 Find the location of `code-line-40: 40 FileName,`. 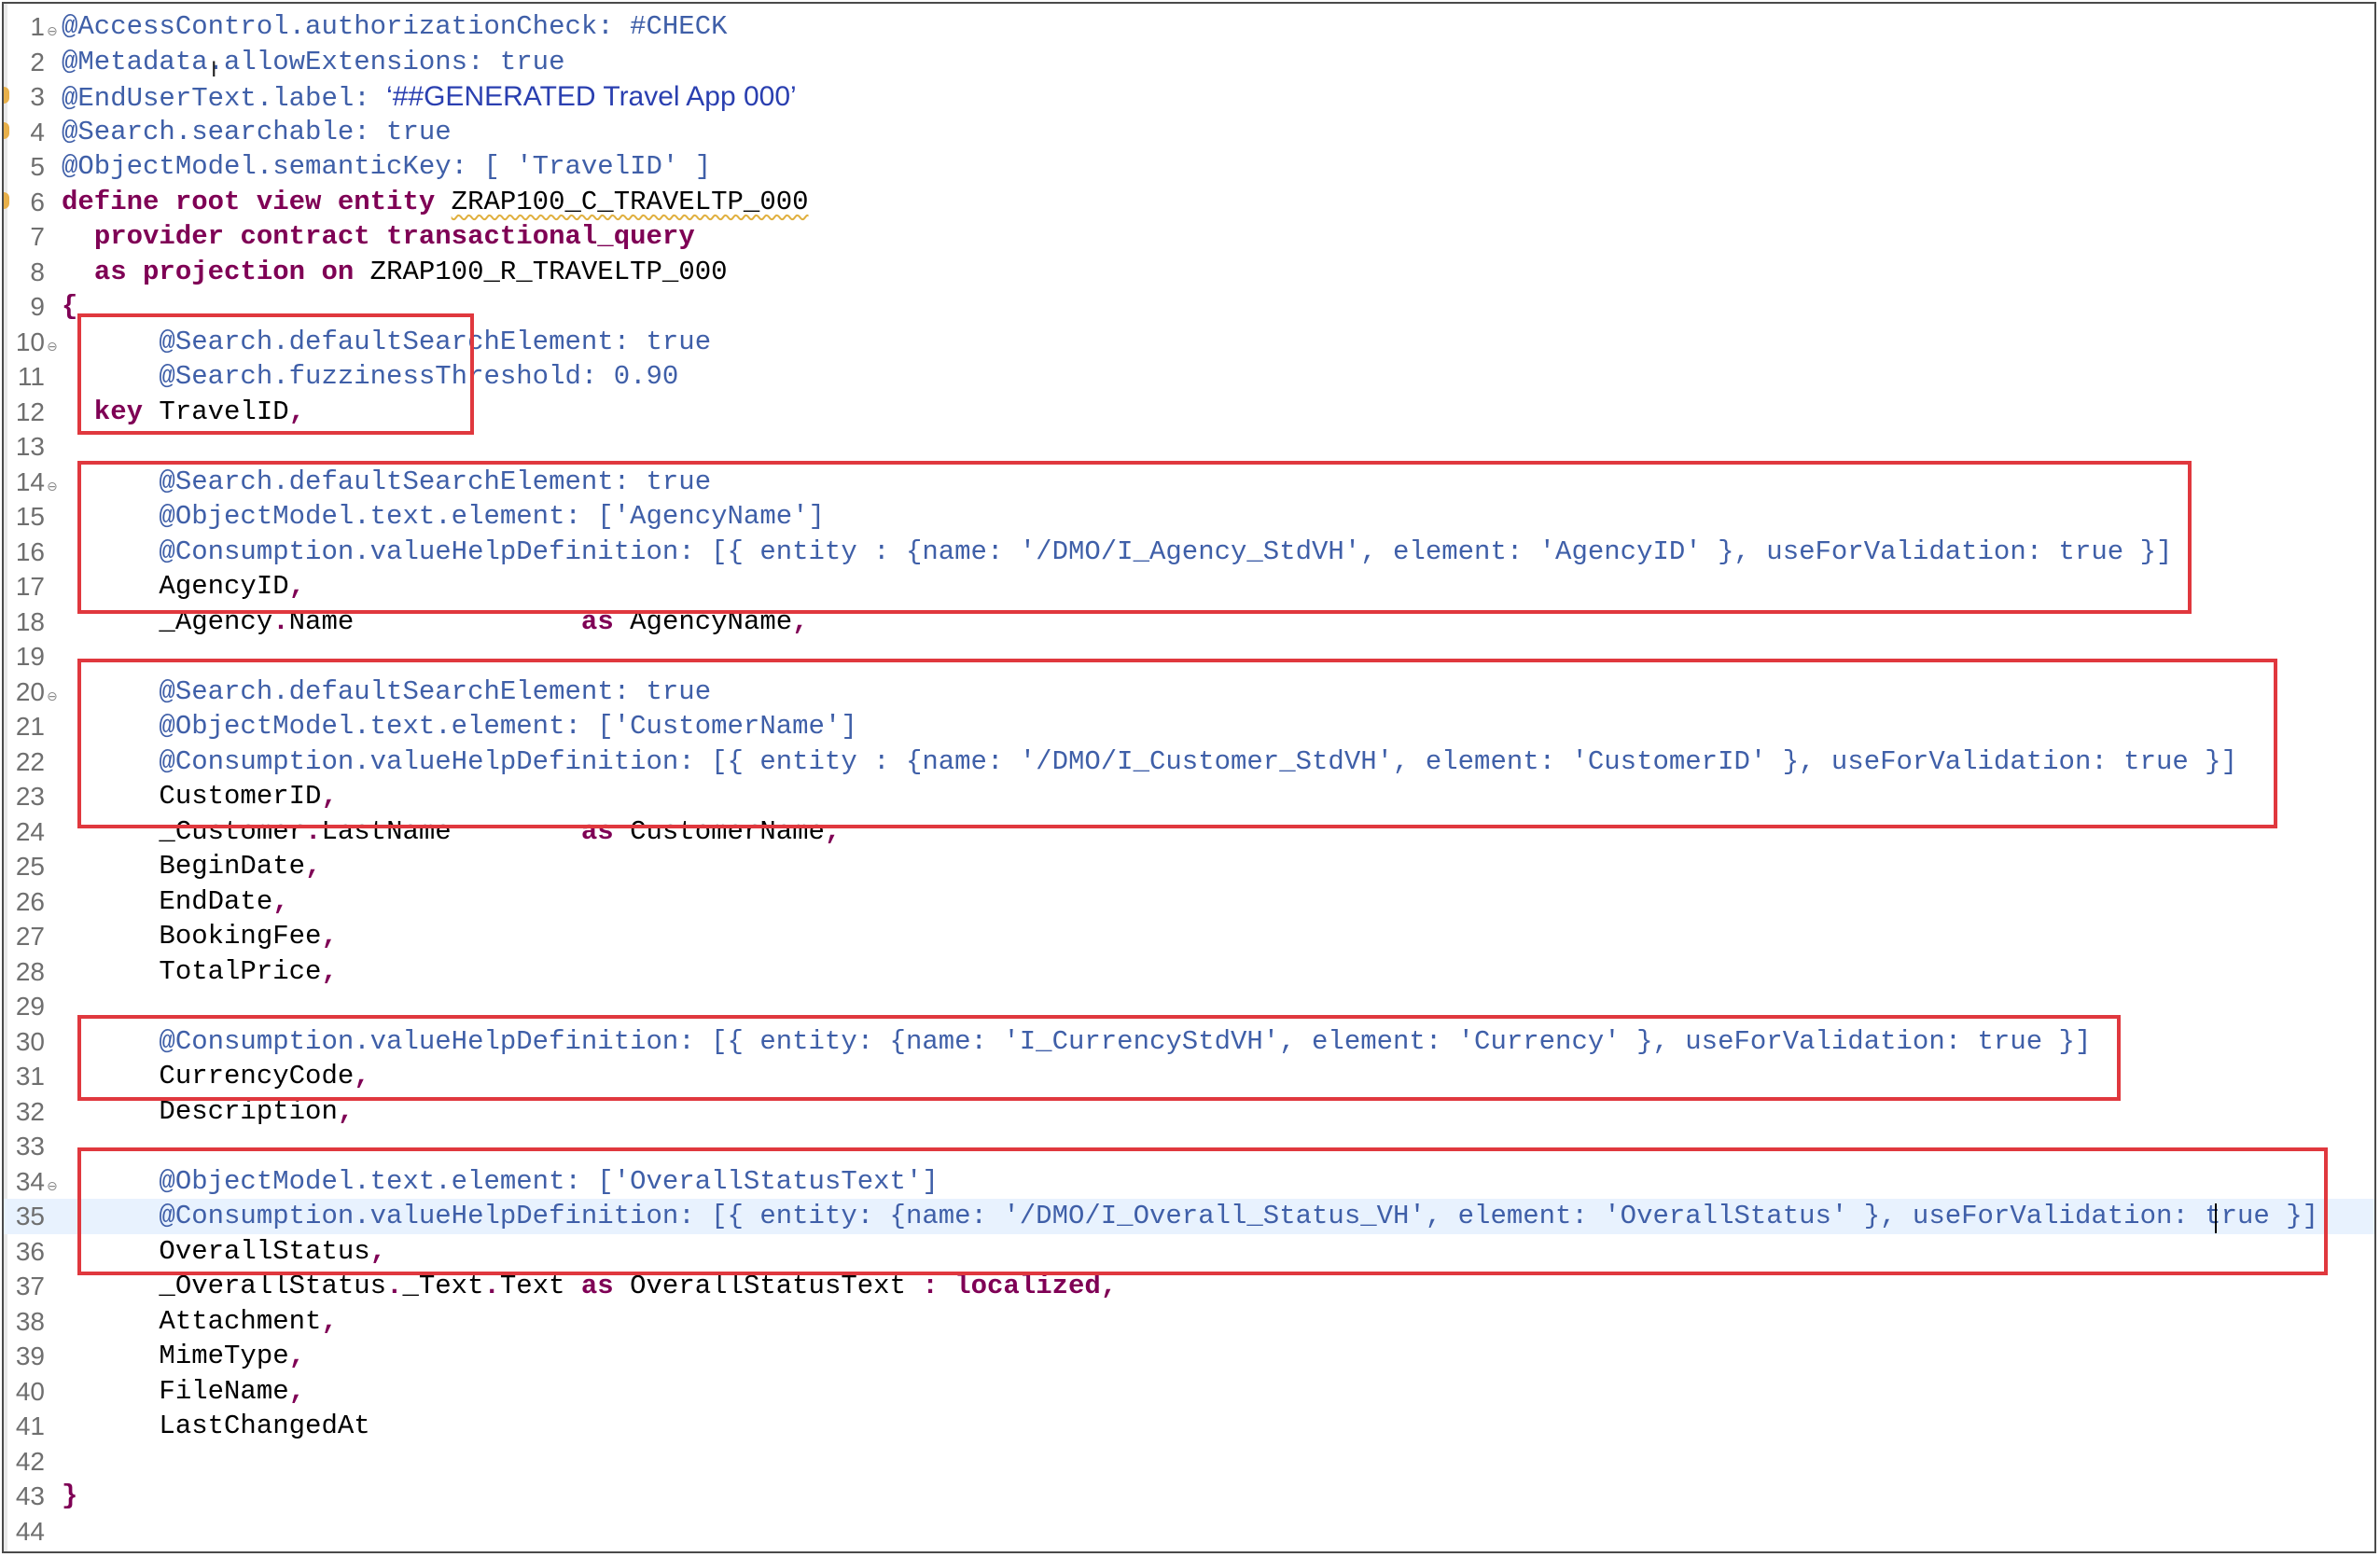

code-line-40: 40 FileName, is located at coordinates (1189, 1392).